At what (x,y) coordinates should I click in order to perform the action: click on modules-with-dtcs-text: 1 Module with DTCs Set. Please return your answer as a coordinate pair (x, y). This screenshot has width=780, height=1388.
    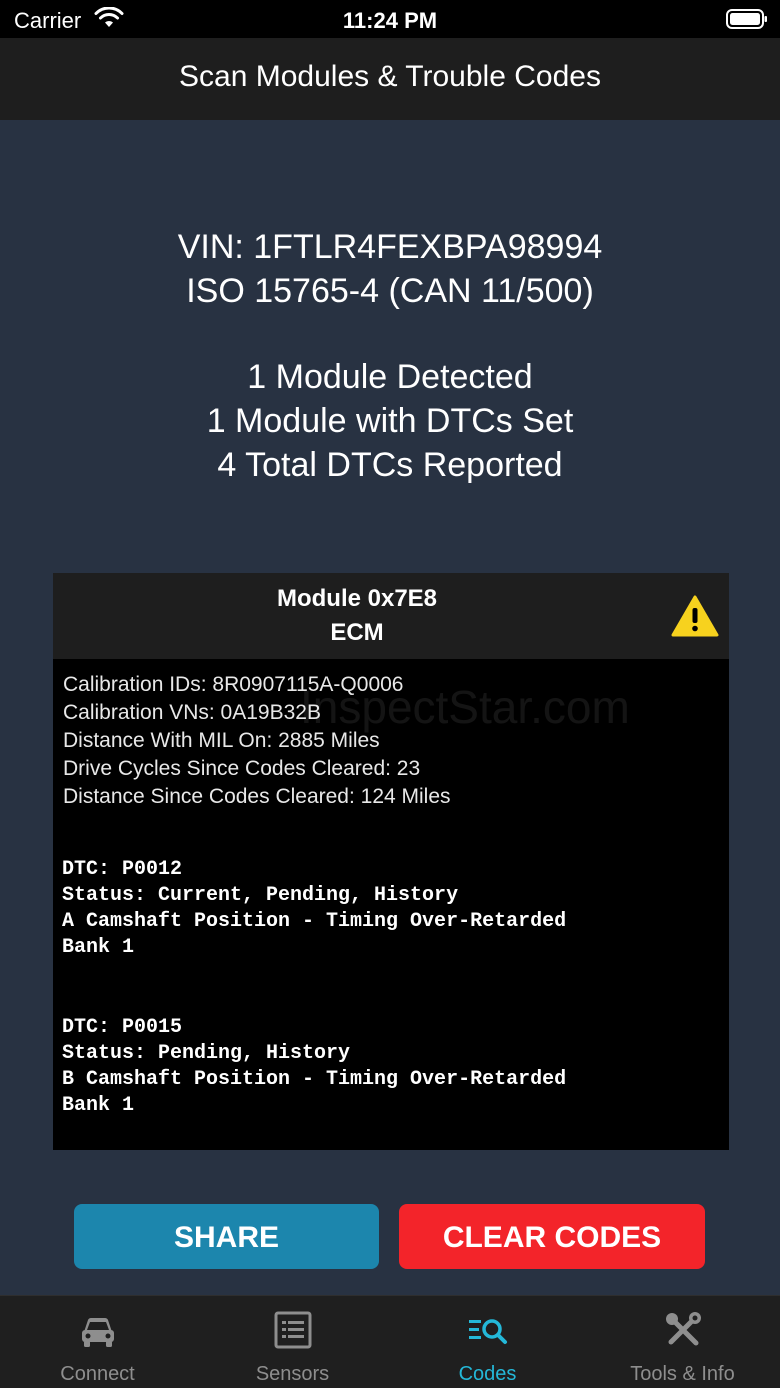
    Looking at the image, I should click on (390, 421).